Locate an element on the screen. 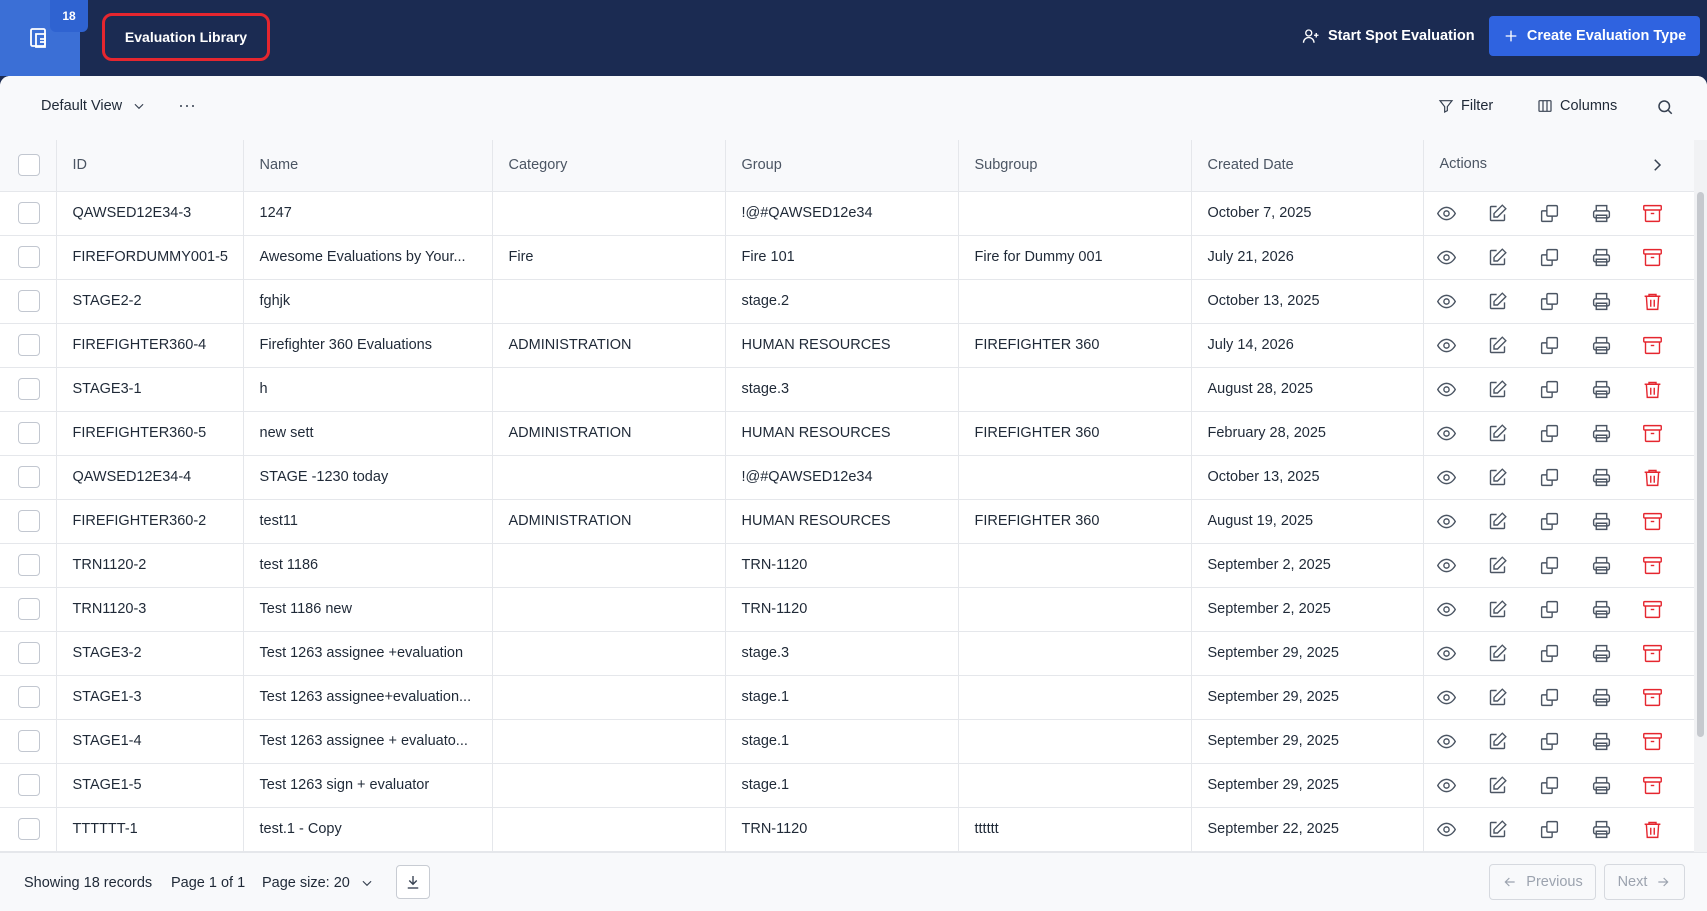 This screenshot has width=1707, height=911. create-evaluation-type-button: Create Evaluation Type is located at coordinates (1594, 36).